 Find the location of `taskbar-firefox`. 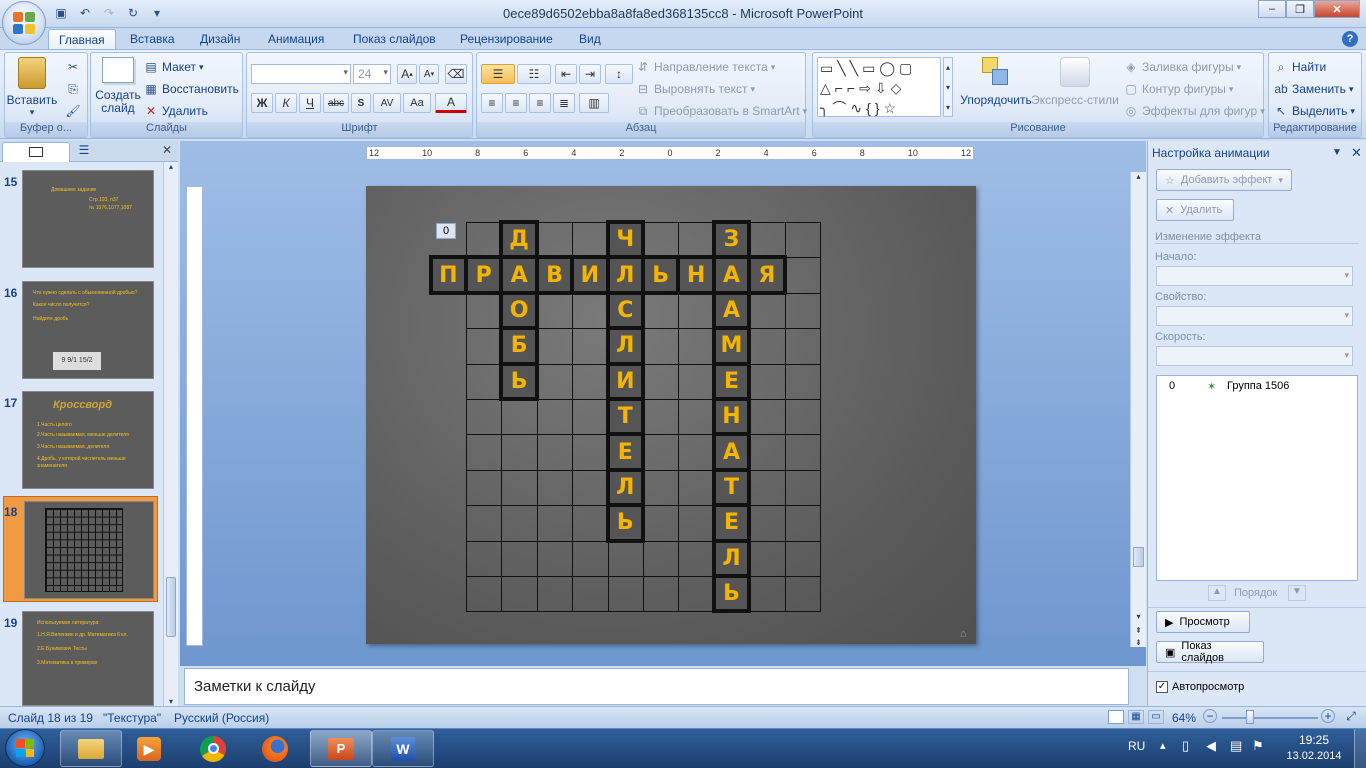

taskbar-firefox is located at coordinates (275, 748).